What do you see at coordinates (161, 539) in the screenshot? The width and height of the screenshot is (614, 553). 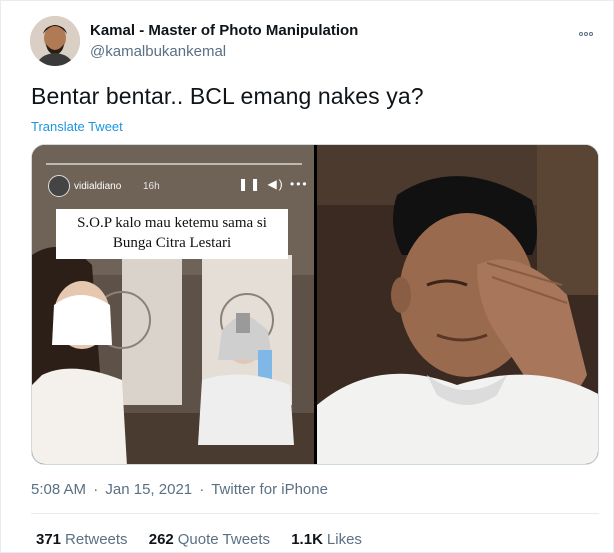 I see `quote-tweets-count: 262` at bounding box center [161, 539].